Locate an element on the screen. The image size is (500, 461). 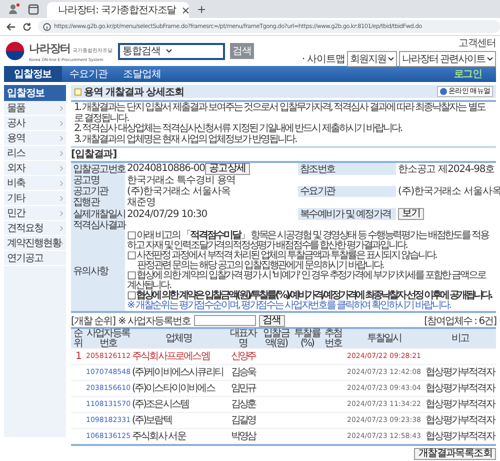
remark-text: □ 아래 비고의 「적격점수미달」 항목은 시공경험 및 경영상태 등 수행능력평가는 배점한도를 적용하고 자재 및 인력조달가격의적정성평가 배점점수를 합산한 평가결과입니다. is located at coordinates (308, 241).